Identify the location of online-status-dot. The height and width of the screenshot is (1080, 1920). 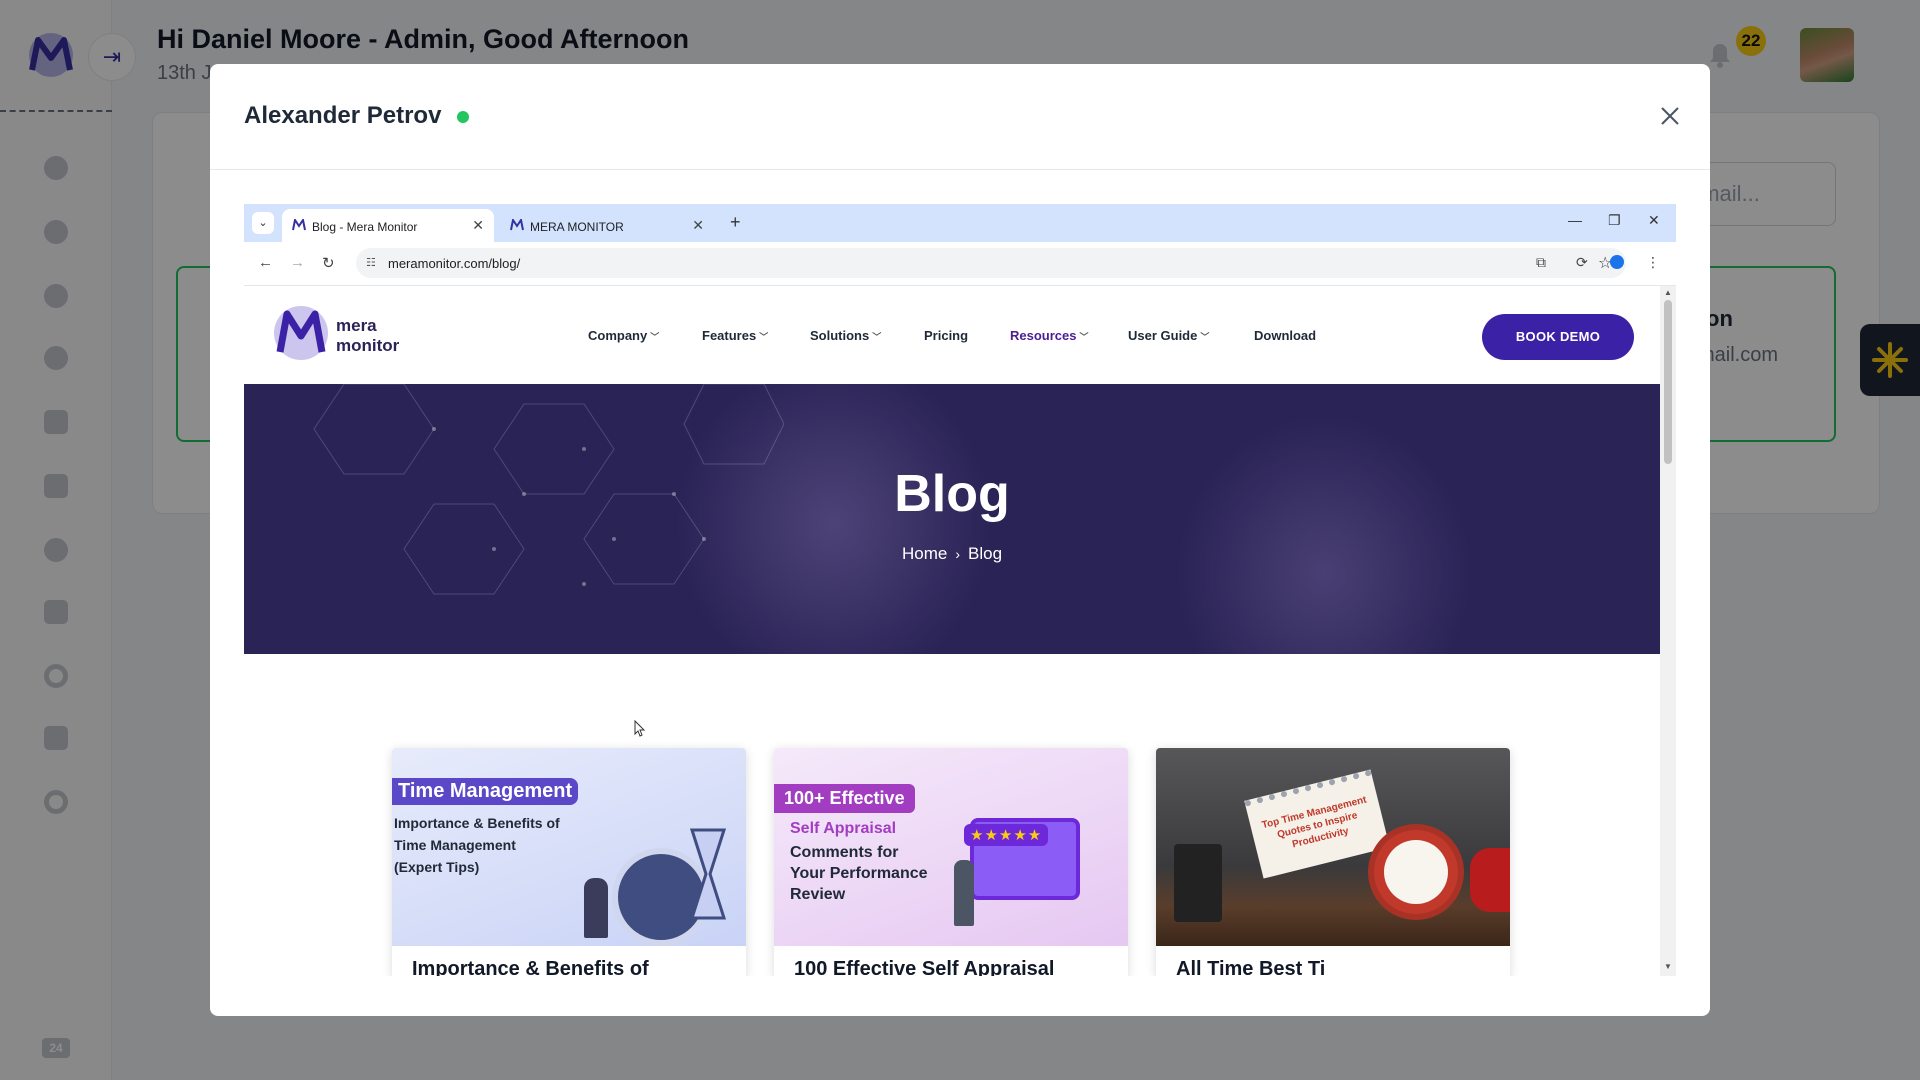
(463, 117).